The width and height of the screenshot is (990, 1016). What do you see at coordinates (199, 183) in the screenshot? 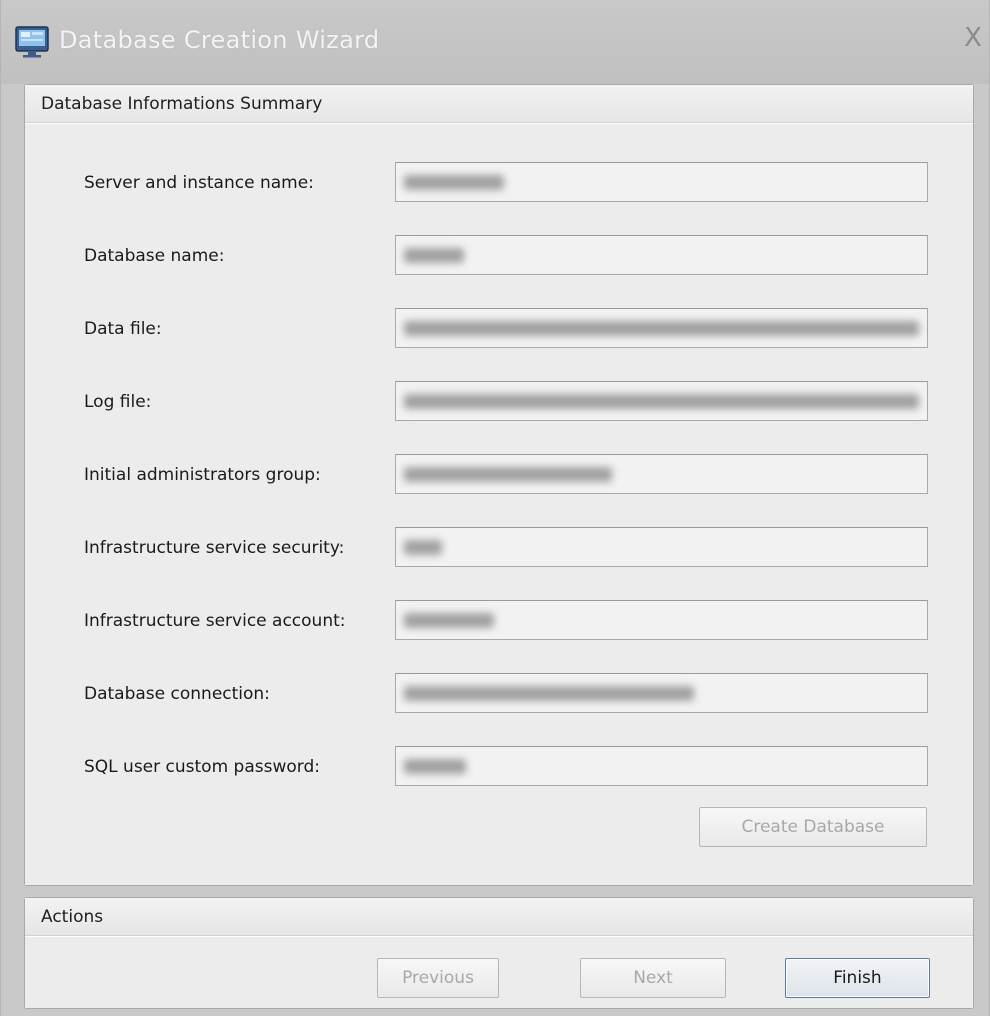
I see `server-instance-label: Server and instance name:` at bounding box center [199, 183].